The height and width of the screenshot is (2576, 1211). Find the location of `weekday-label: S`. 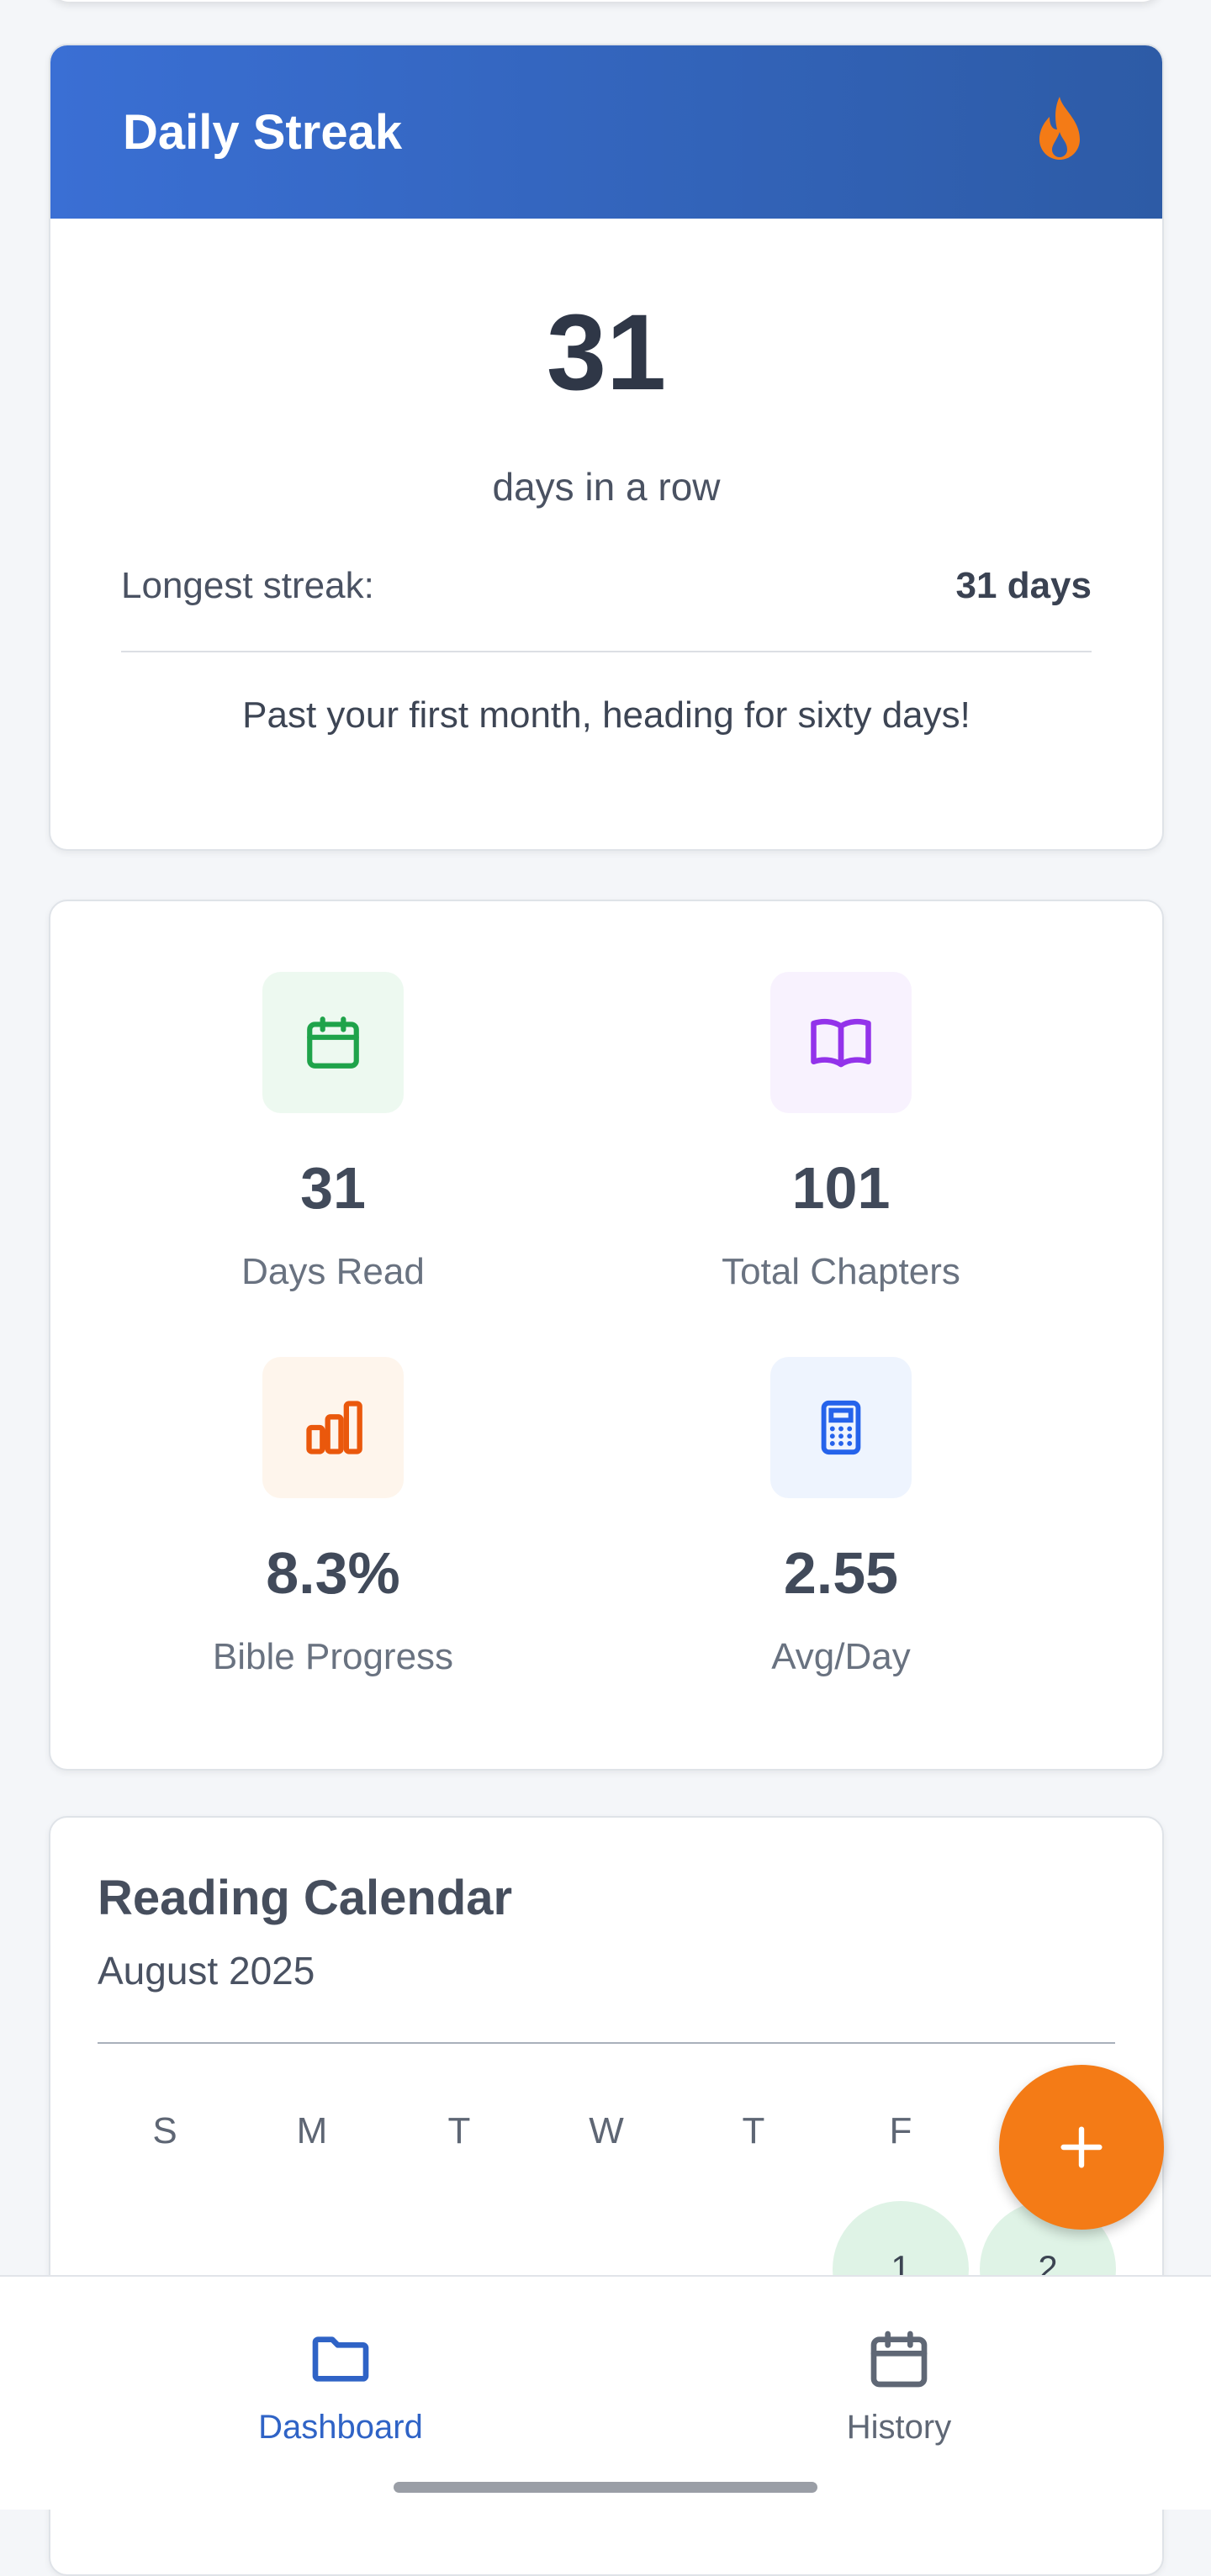

weekday-label: S is located at coordinates (164, 2130).